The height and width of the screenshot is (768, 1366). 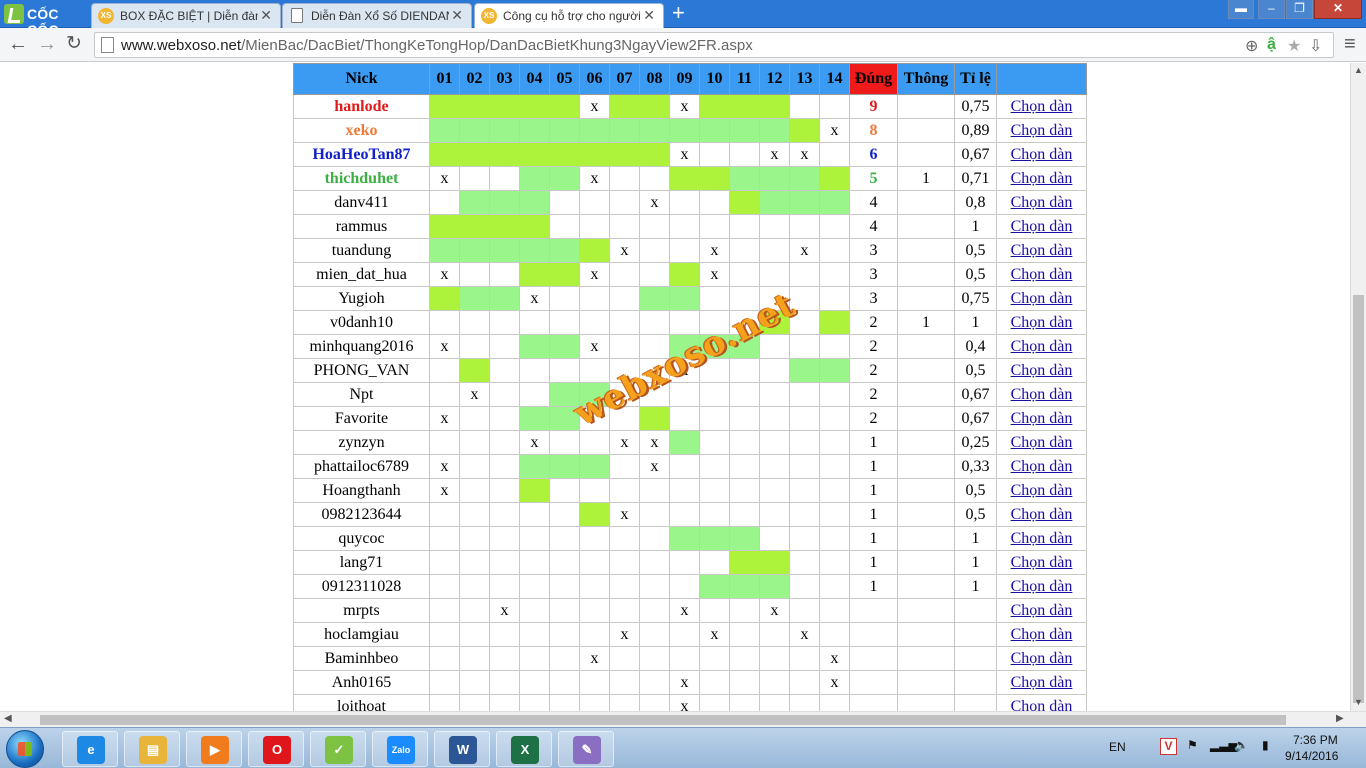 I want to click on taskbar-button: ▶, so click(x=214, y=749).